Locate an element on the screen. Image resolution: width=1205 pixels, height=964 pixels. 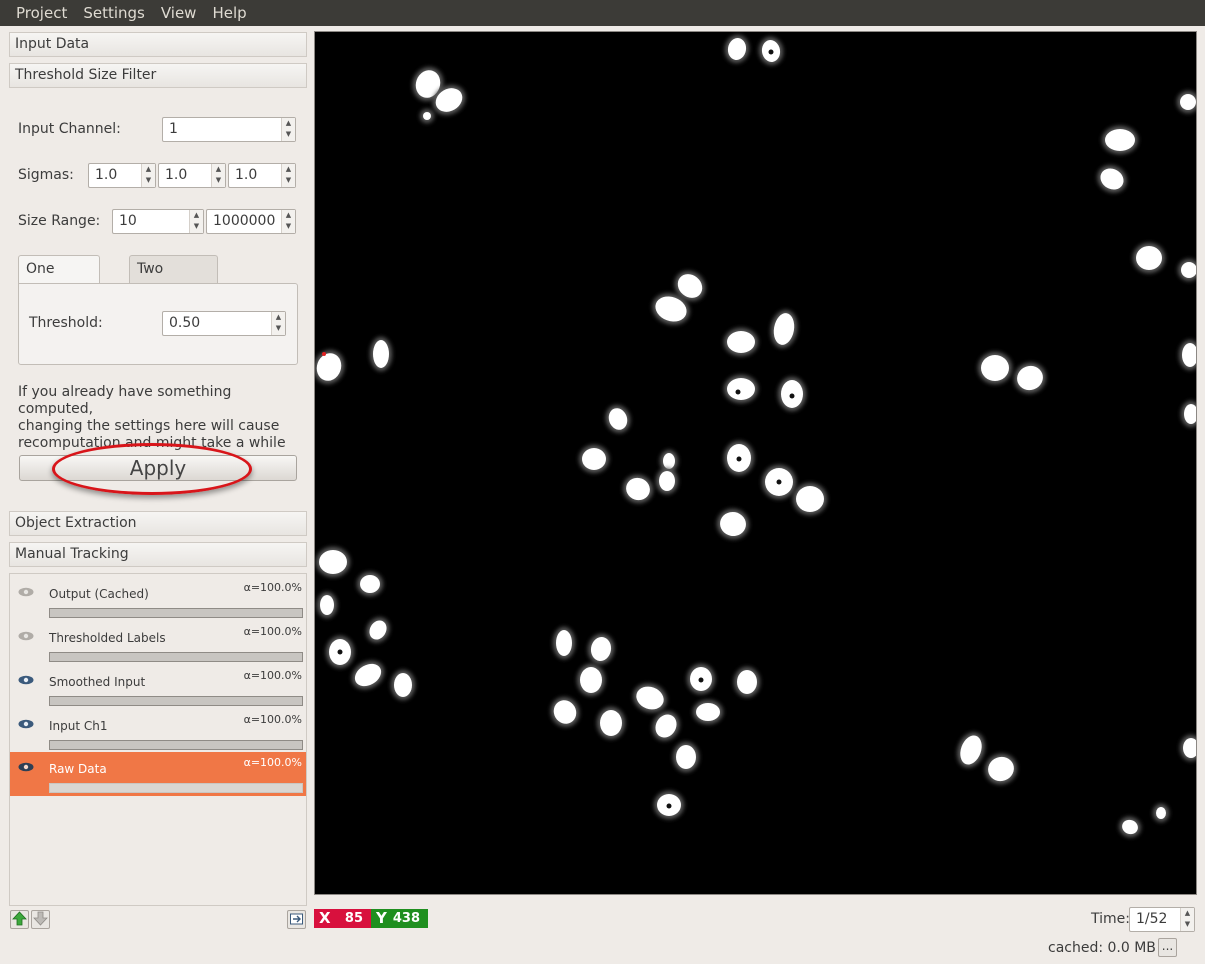
layer-up-button is located at coordinates (19, 919).